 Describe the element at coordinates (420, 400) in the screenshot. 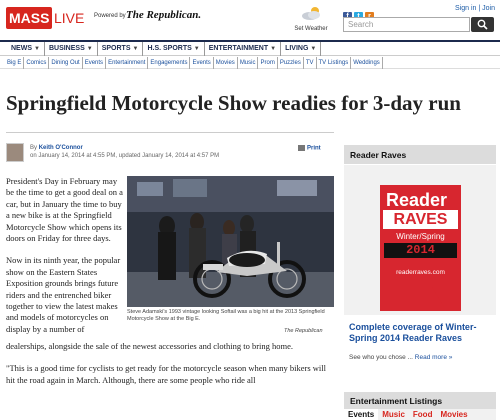

I see `entertainment-listings-header: Entertainment Listings` at that location.